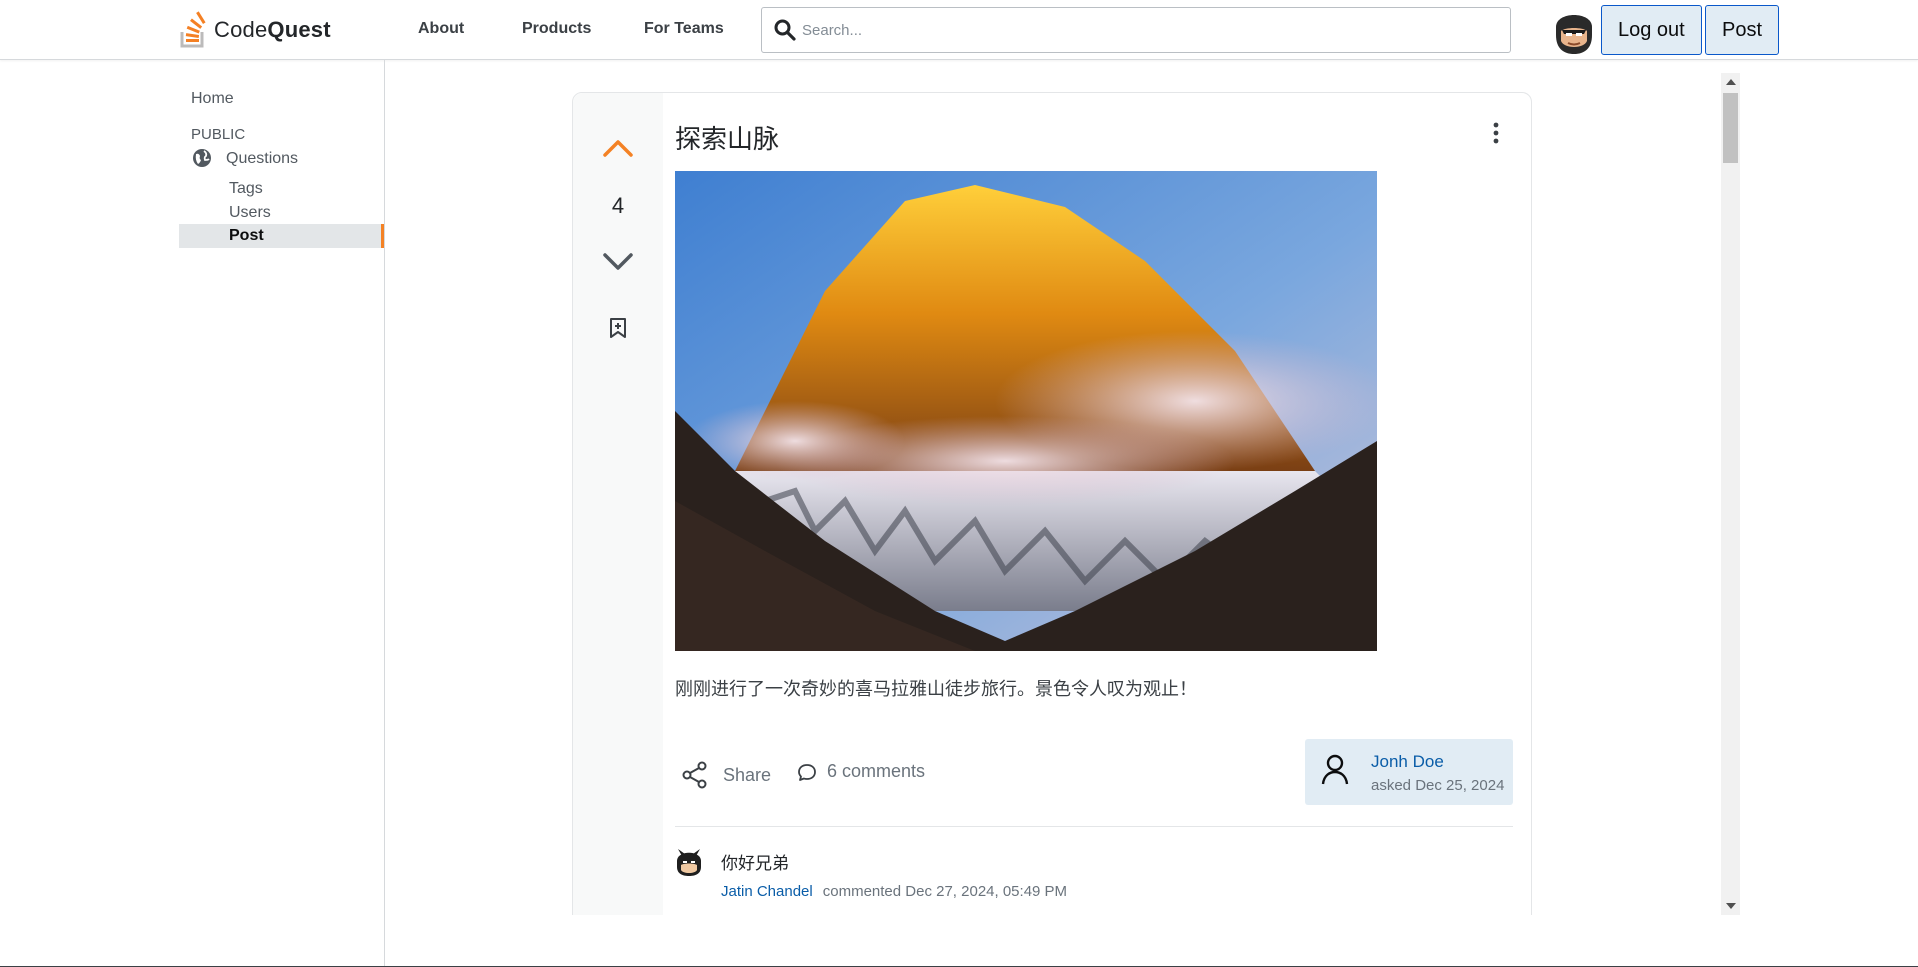 Image resolution: width=1918 pixels, height=967 pixels. I want to click on author-card: Jonh Doe asked Dec 25, 2024, so click(1409, 772).